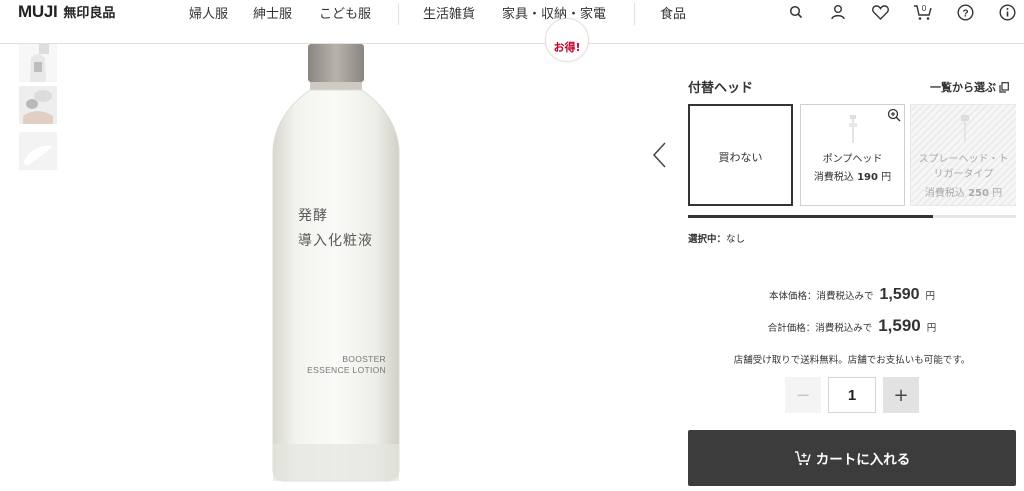  What do you see at coordinates (899, 294) in the screenshot?
I see `base-price-value: 1,590` at bounding box center [899, 294].